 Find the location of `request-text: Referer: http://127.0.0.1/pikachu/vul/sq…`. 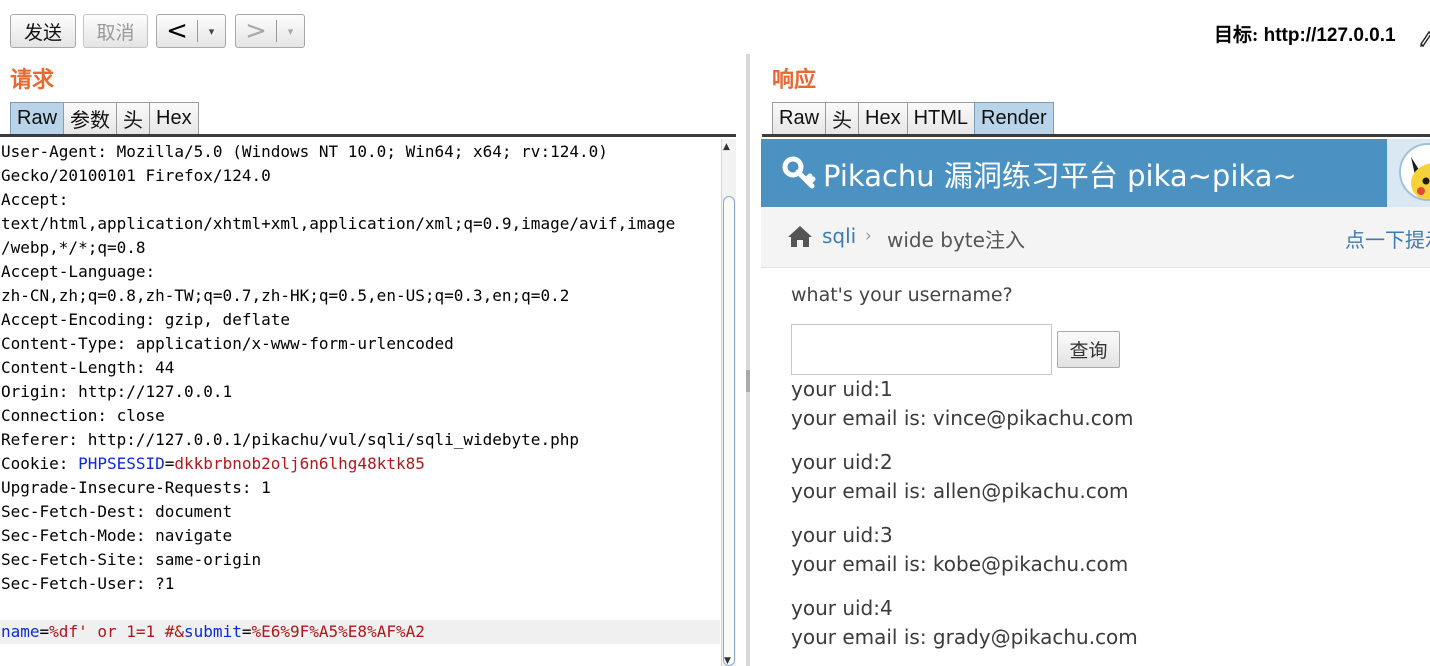

request-text: Referer: http://127.0.0.1/pikachu/vul/sq… is located at coordinates (290, 439).